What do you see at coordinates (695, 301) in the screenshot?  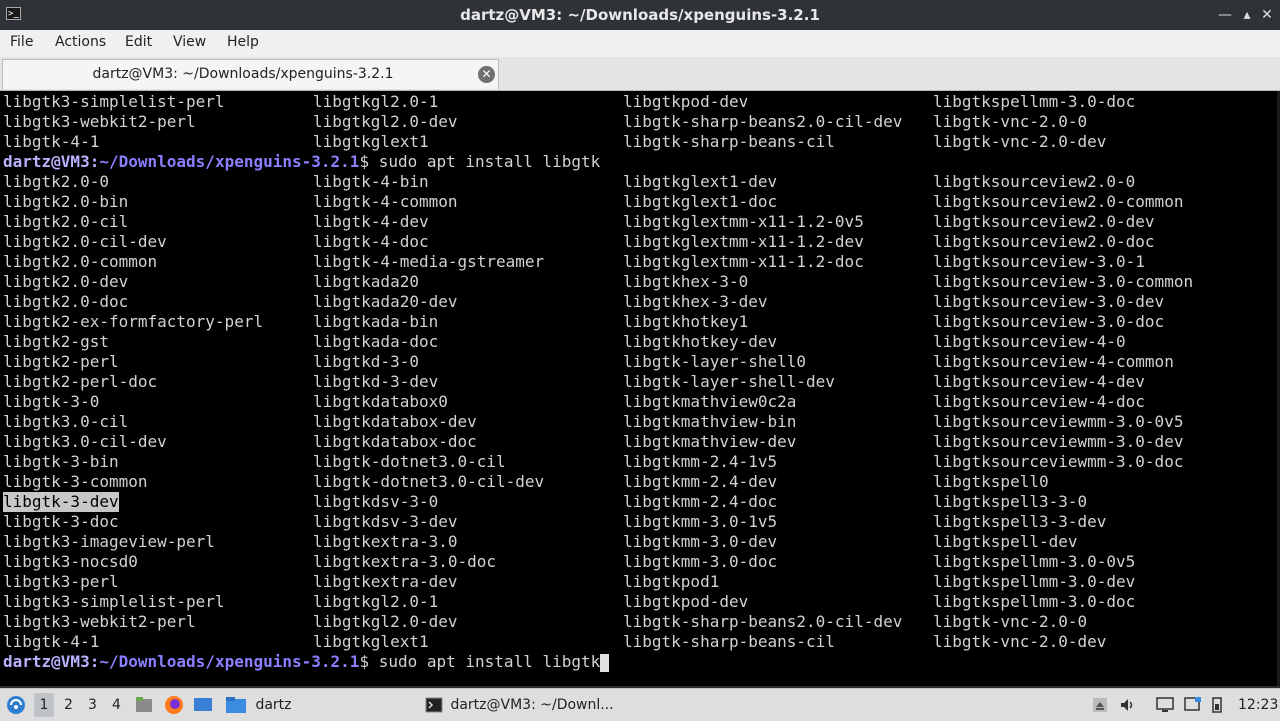 I see `package-name: libgtkhex-3-dev` at bounding box center [695, 301].